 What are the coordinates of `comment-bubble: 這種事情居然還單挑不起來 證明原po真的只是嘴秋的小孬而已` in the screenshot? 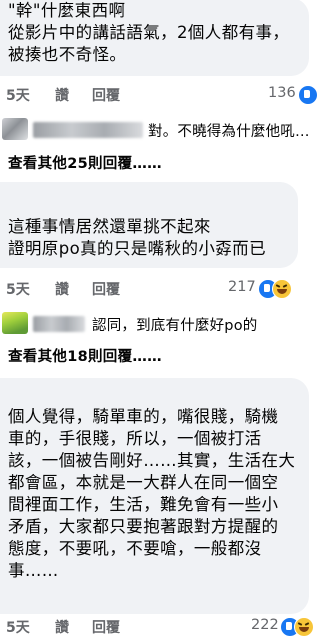 It's located at (149, 225).